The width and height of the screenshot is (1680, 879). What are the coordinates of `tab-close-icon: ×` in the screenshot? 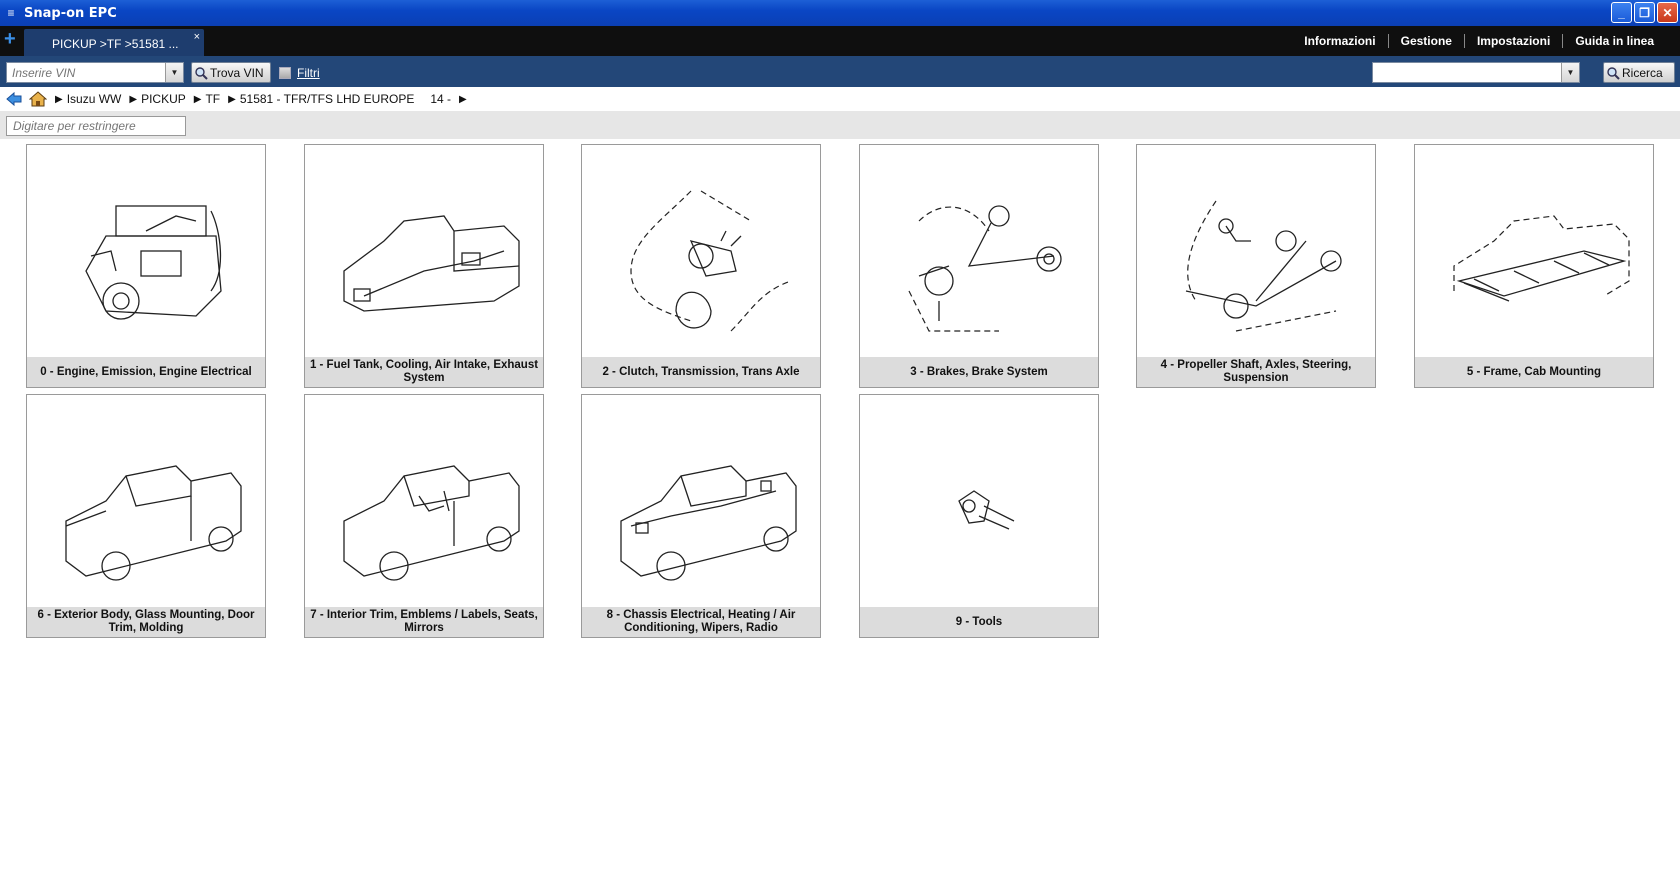 It's located at (197, 37).